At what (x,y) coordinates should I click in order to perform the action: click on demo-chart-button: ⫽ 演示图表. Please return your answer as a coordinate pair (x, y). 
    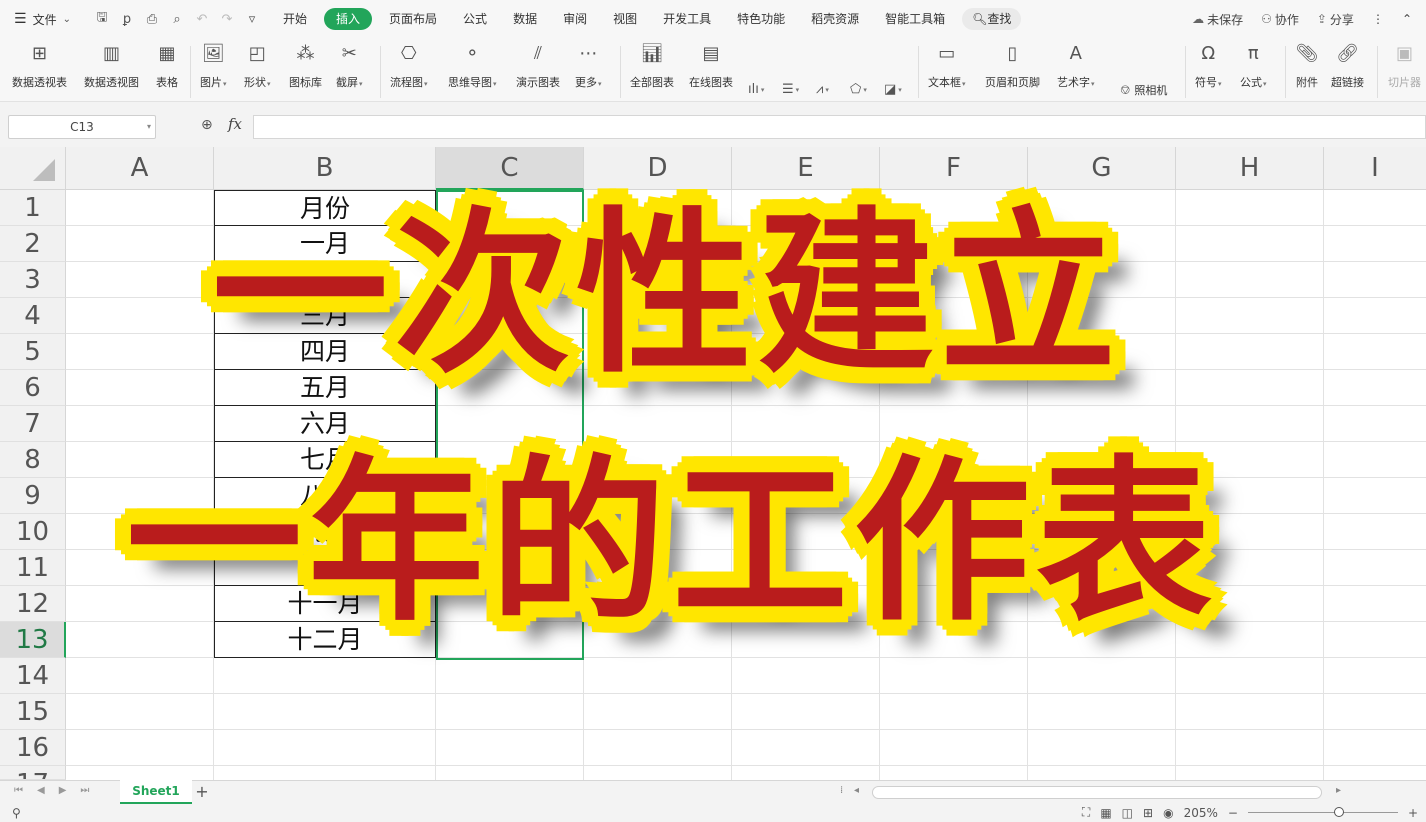
    Looking at the image, I should click on (538, 65).